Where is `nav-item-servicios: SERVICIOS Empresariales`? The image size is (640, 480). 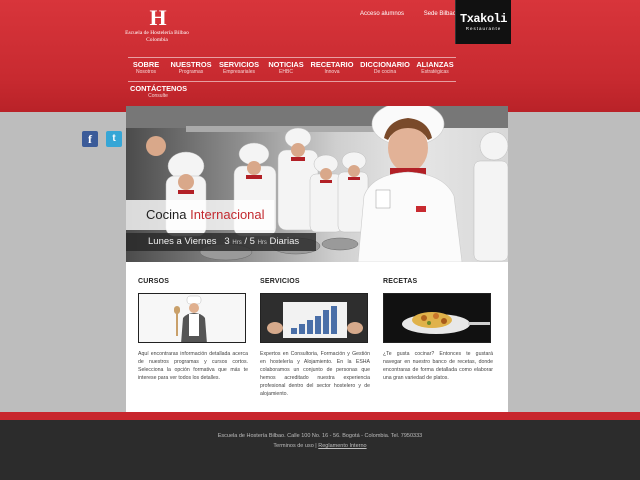
nav-item-servicios: SERVICIOS Empresariales is located at coordinates (239, 68).